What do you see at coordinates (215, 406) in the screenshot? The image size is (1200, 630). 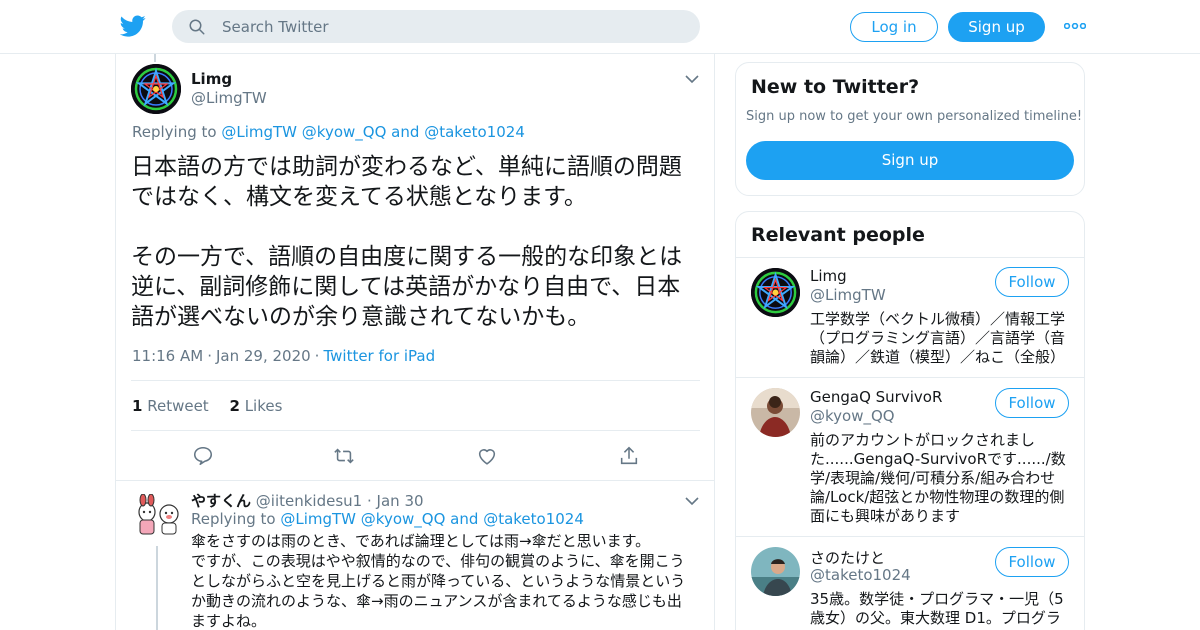 I see `tweet-stats: 1 Retweet 2 Likes` at bounding box center [215, 406].